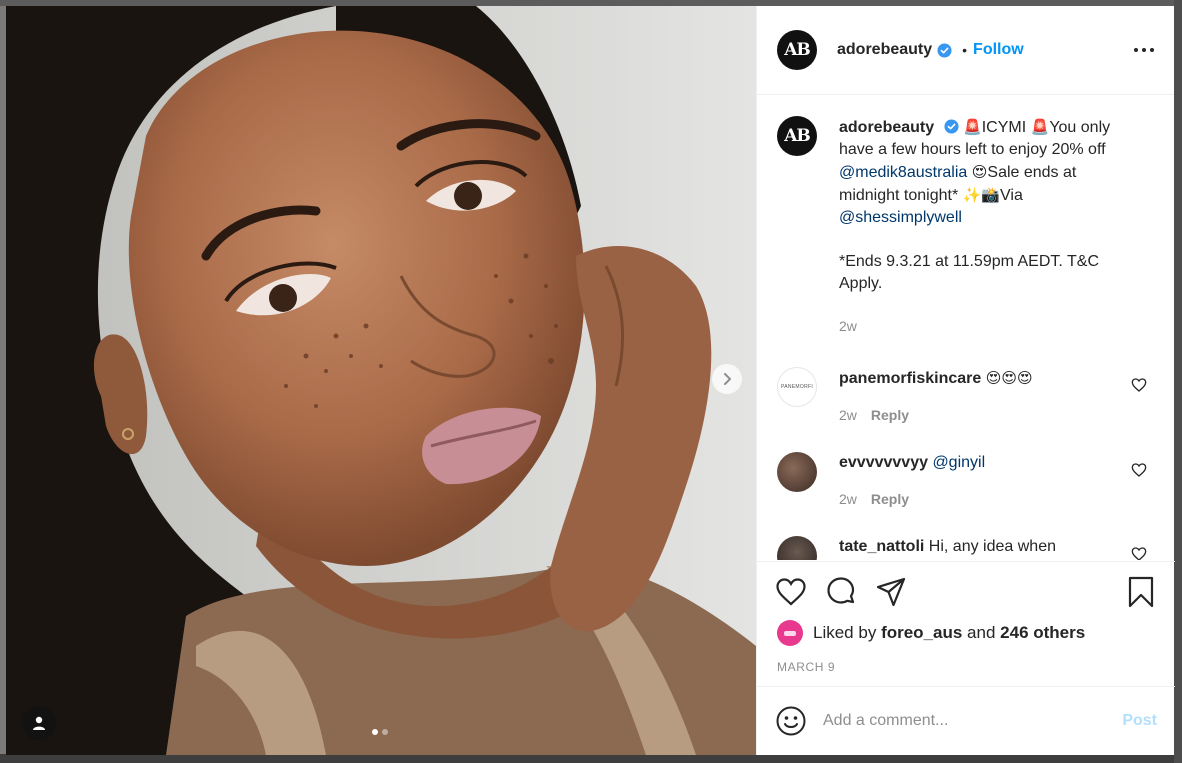 Image resolution: width=1182 pixels, height=763 pixels. I want to click on comment-username: evvvvvvvyy, so click(883, 462).